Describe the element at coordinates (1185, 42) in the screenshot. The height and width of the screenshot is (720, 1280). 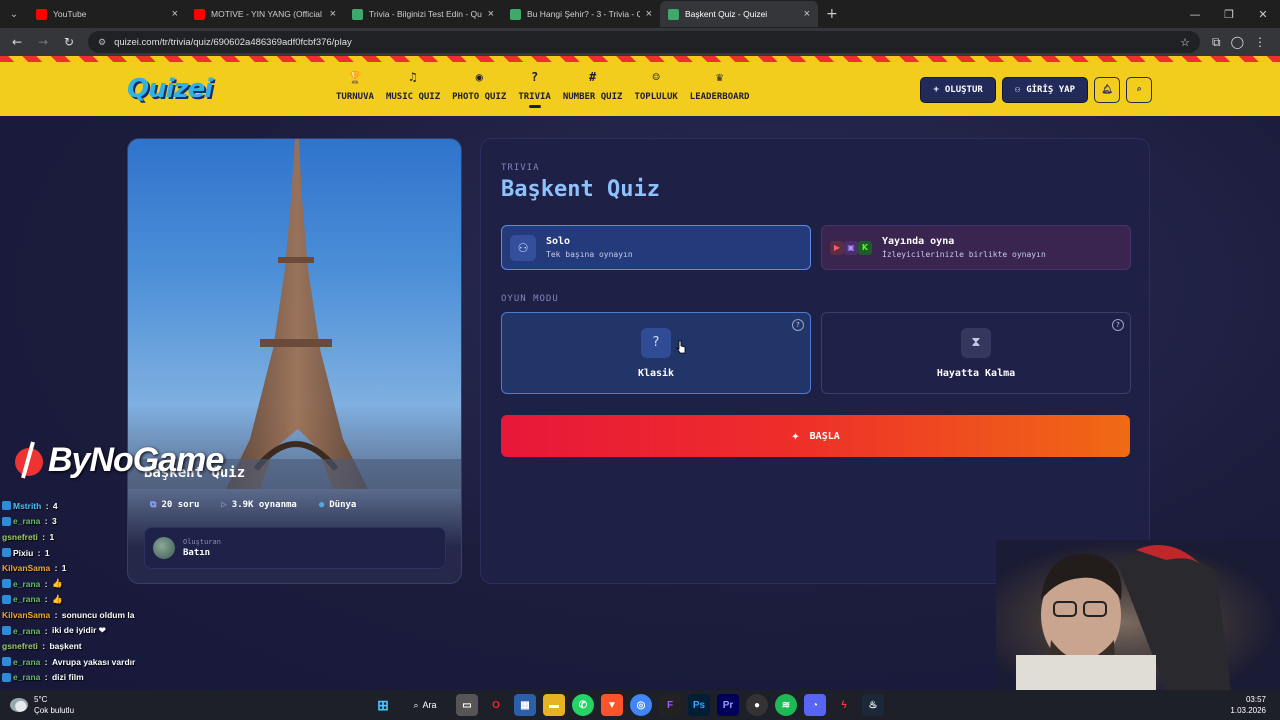
I see `bookmark-star-icon: ☆` at that location.